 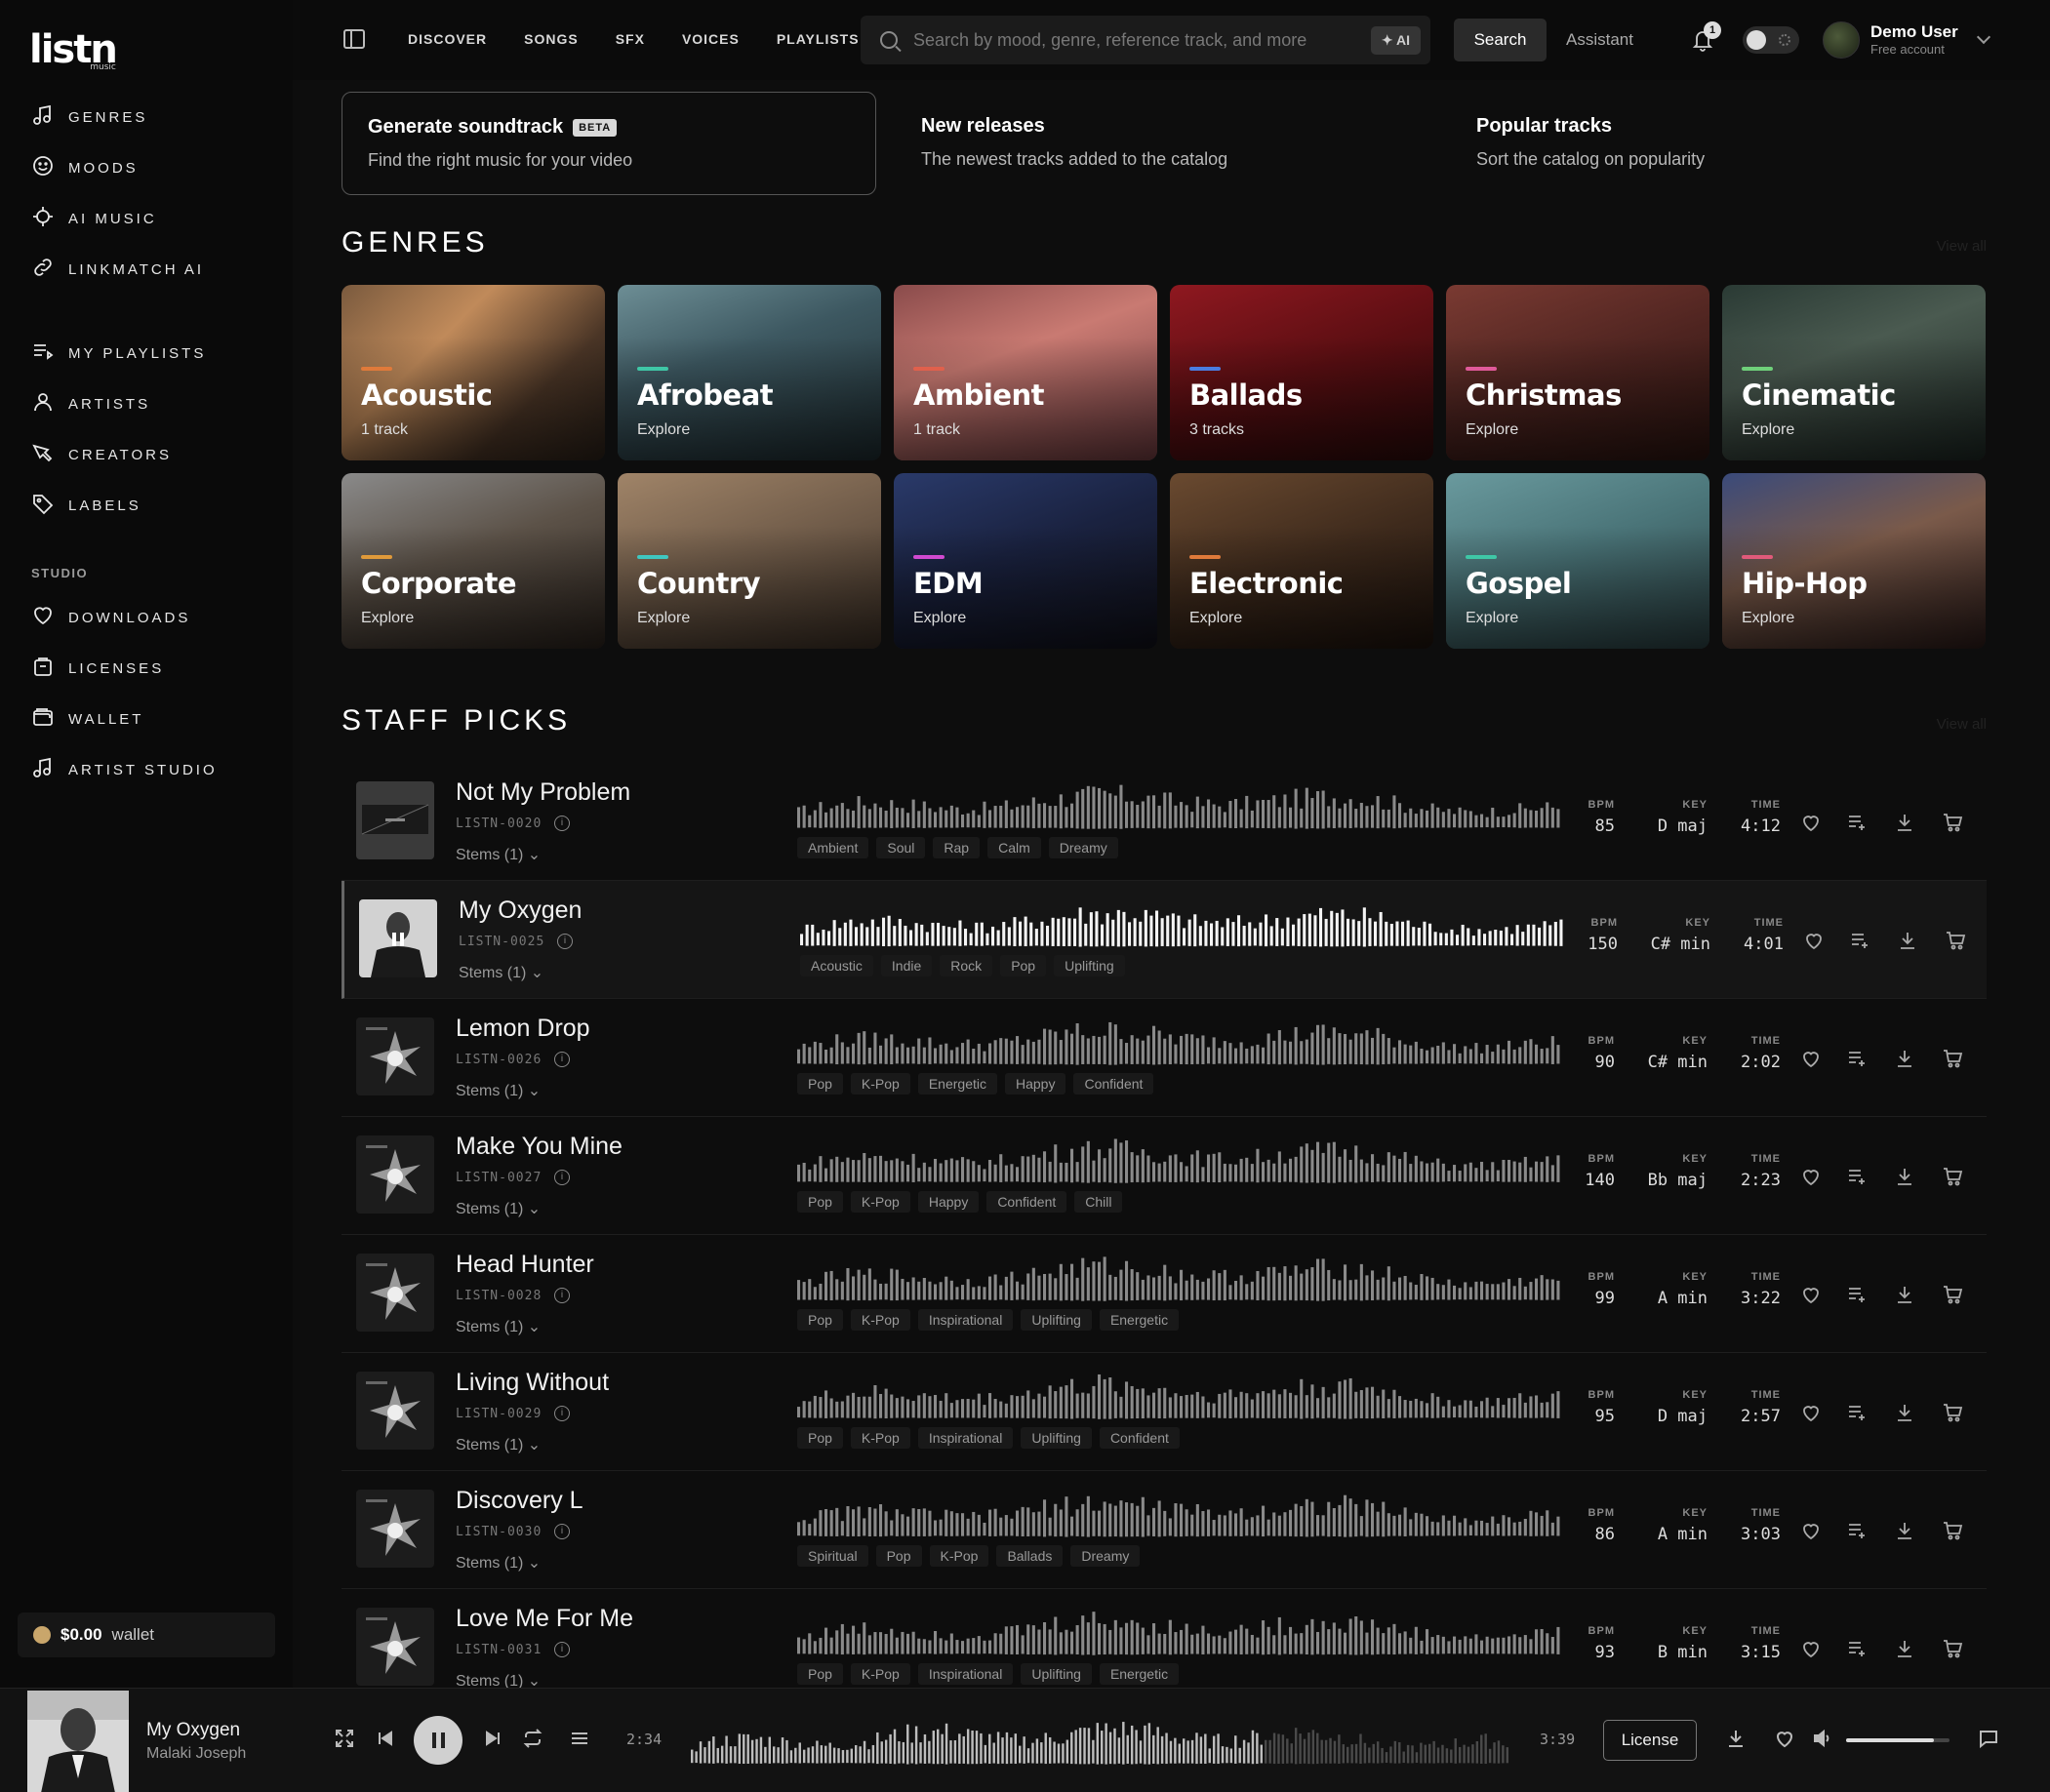 What do you see at coordinates (1989, 1739) in the screenshot?
I see `chat-icon` at bounding box center [1989, 1739].